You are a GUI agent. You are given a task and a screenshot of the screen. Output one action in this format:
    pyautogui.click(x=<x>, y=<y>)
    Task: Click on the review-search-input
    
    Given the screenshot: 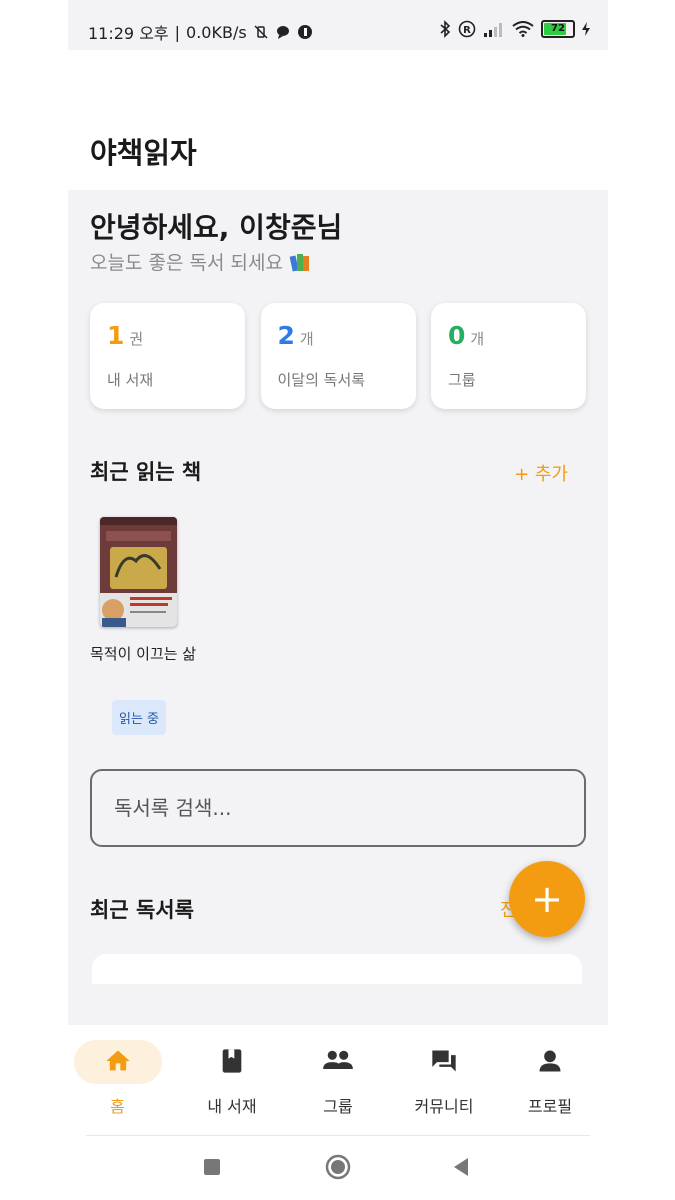 What is the action you would take?
    pyautogui.click(x=334, y=808)
    